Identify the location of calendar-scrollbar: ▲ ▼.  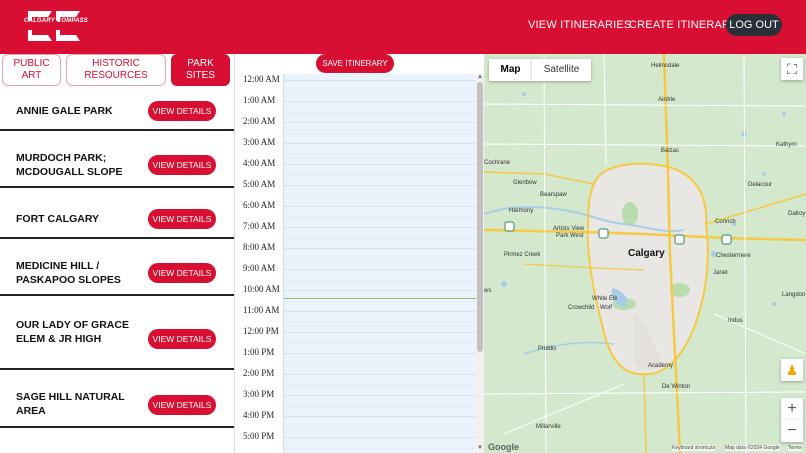
(480, 263).